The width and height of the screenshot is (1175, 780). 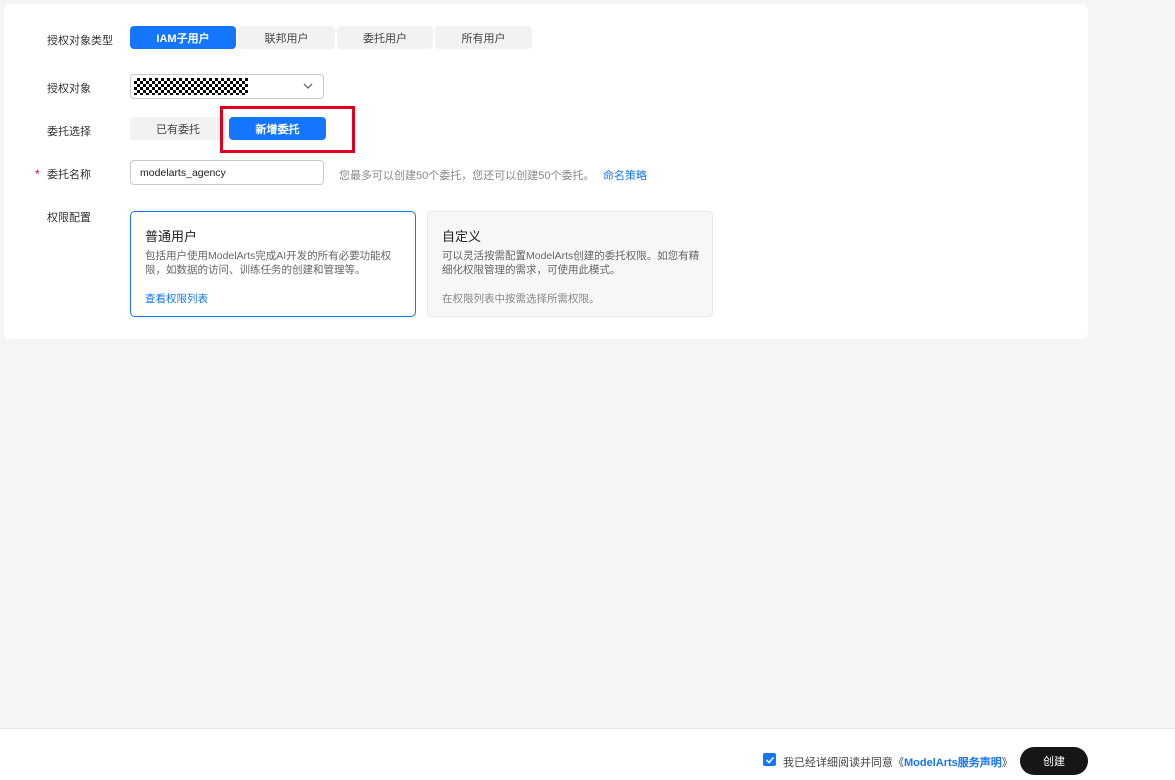 What do you see at coordinates (385, 37) in the screenshot?
I see `option-agency-user: 委托用户` at bounding box center [385, 37].